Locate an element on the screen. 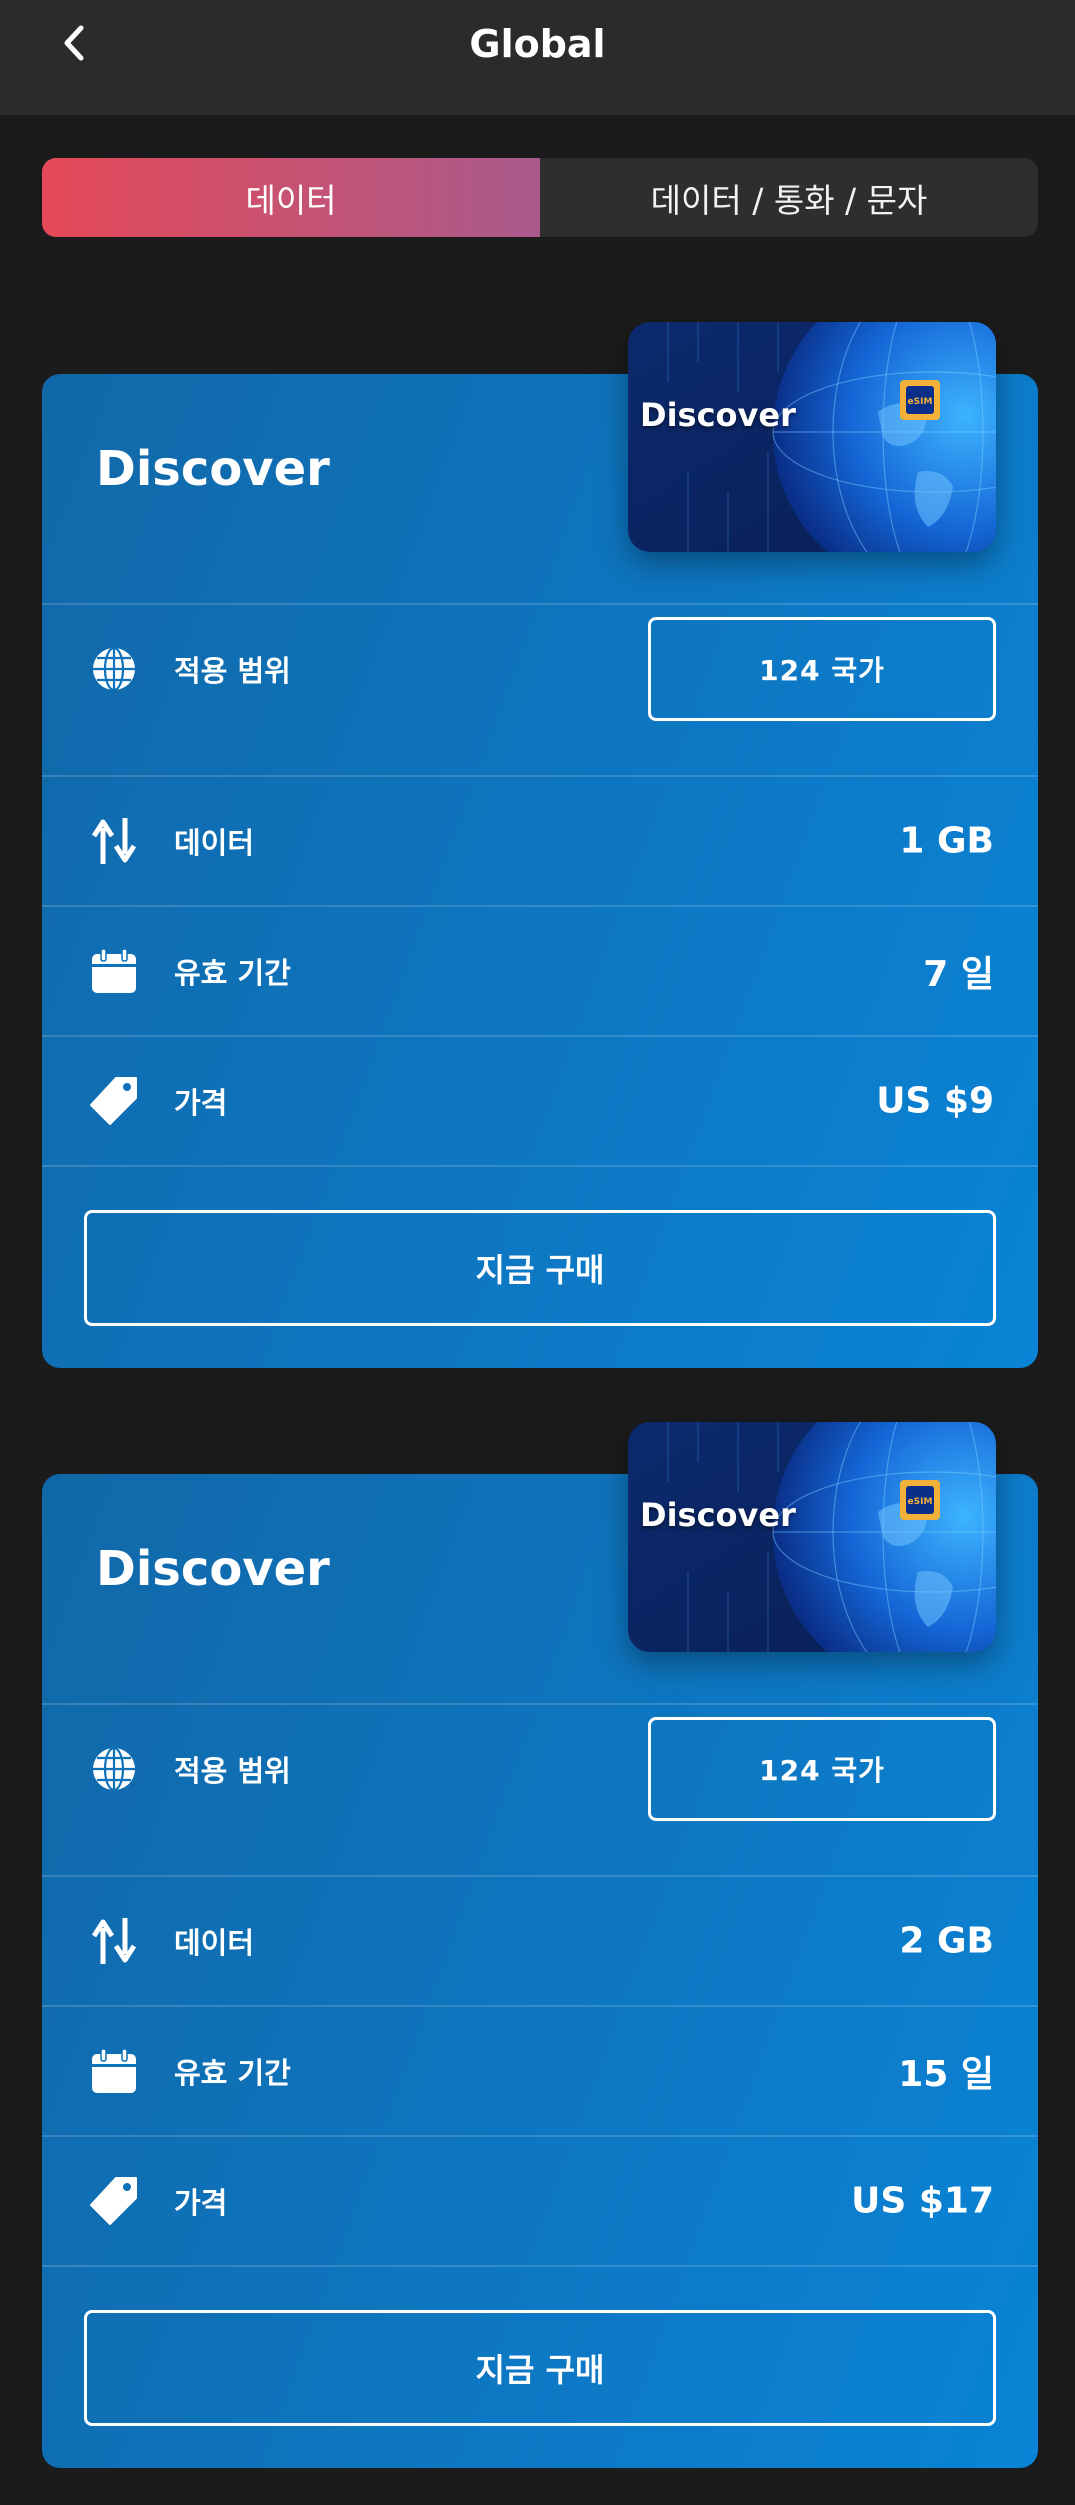  data-row: 데이터 2 GB is located at coordinates (540, 1941).